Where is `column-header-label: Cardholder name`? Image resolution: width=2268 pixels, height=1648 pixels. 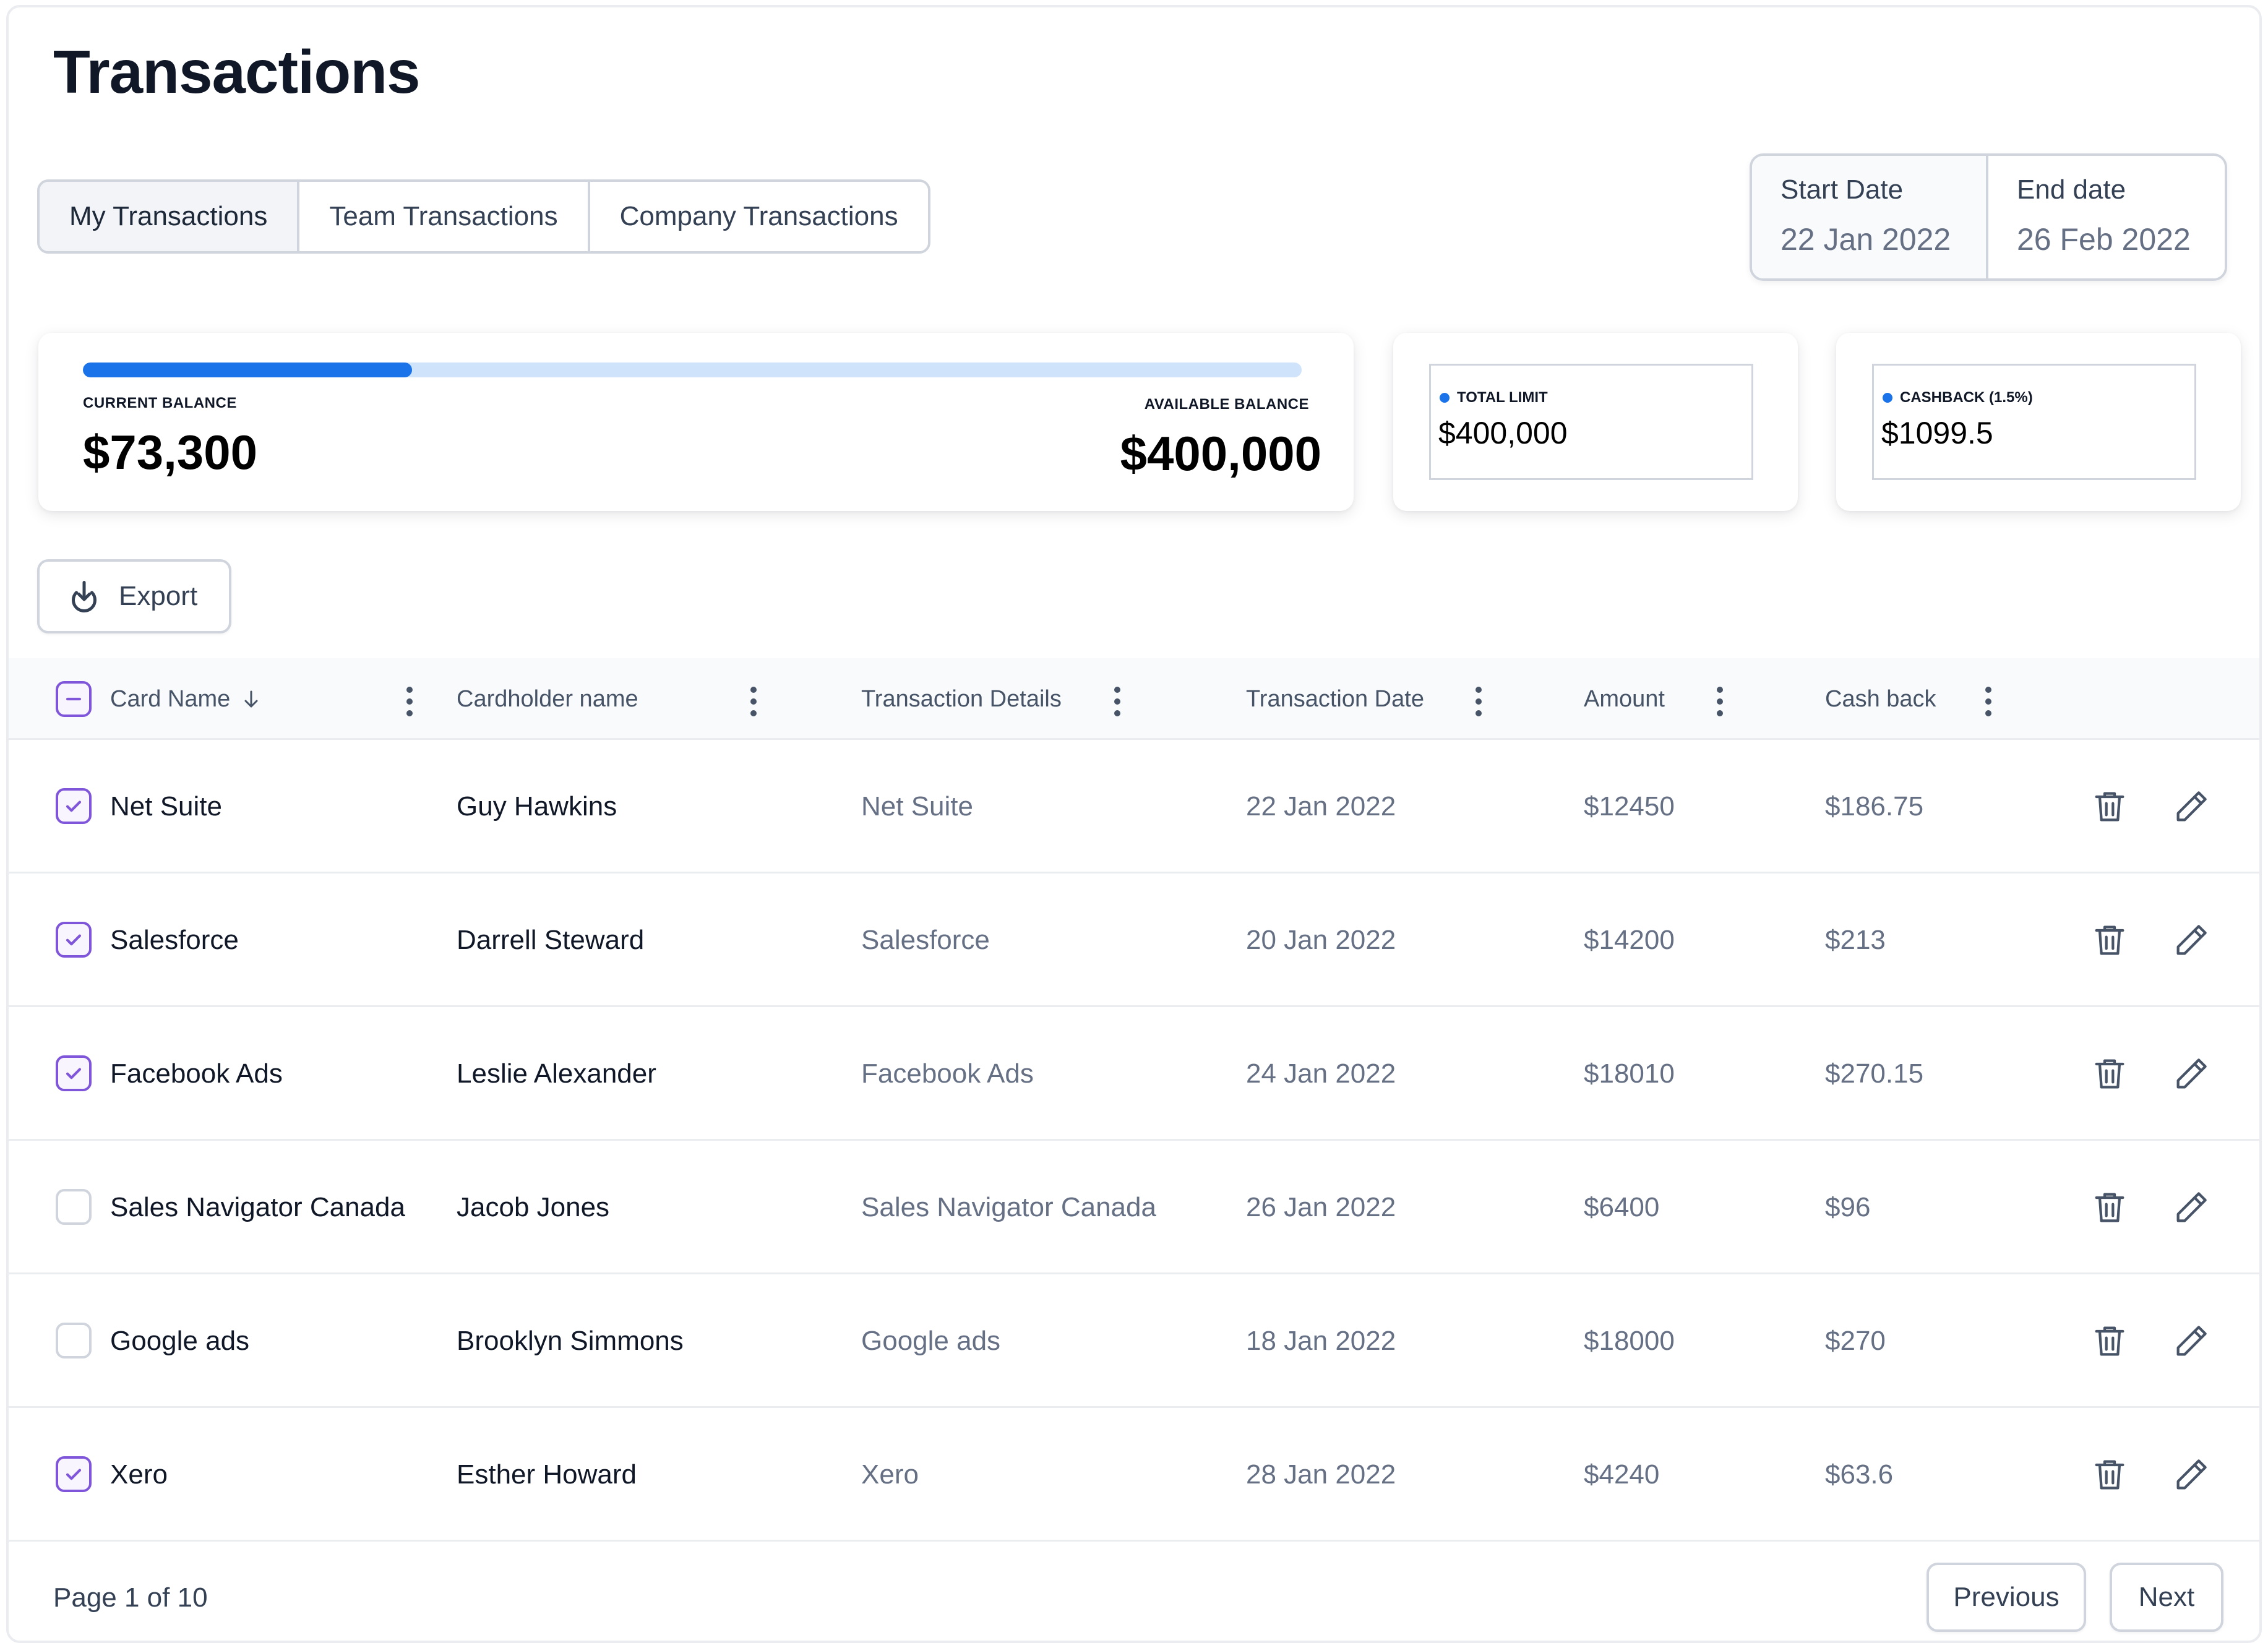 column-header-label: Cardholder name is located at coordinates (547, 699).